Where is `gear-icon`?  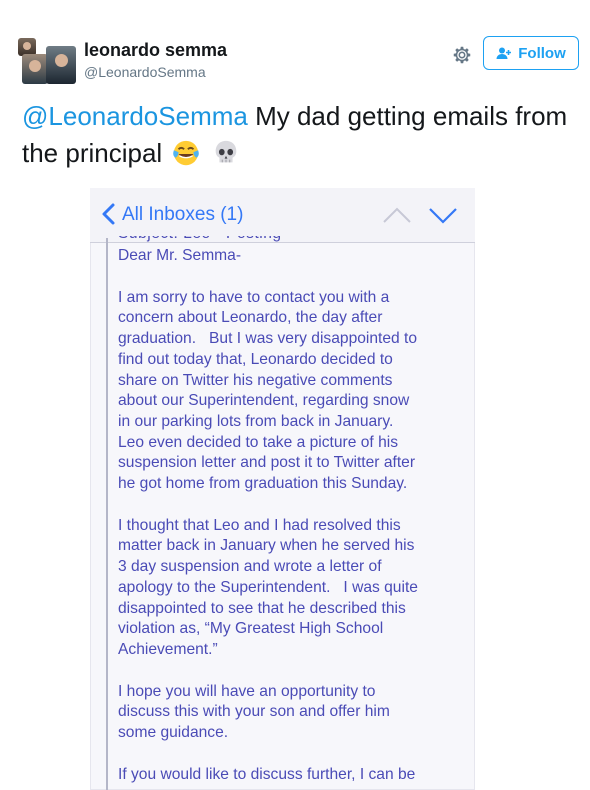
gear-icon is located at coordinates (462, 55).